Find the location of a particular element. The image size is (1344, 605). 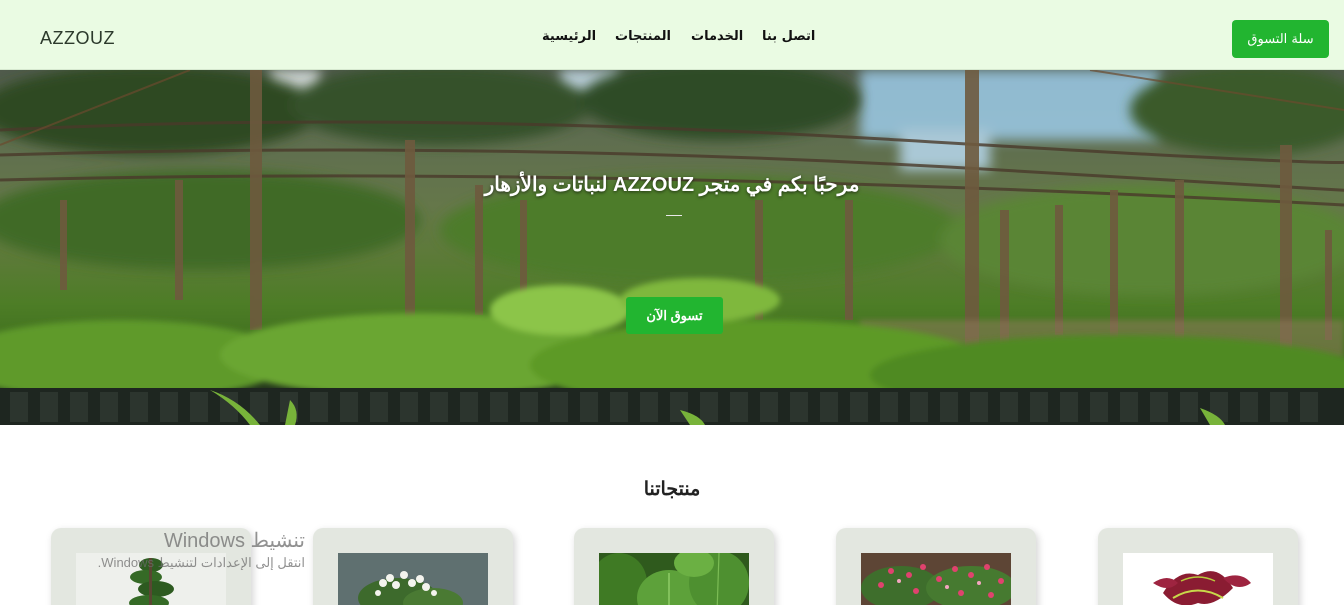

products-section-title: منتجاتنا is located at coordinates (672, 489).